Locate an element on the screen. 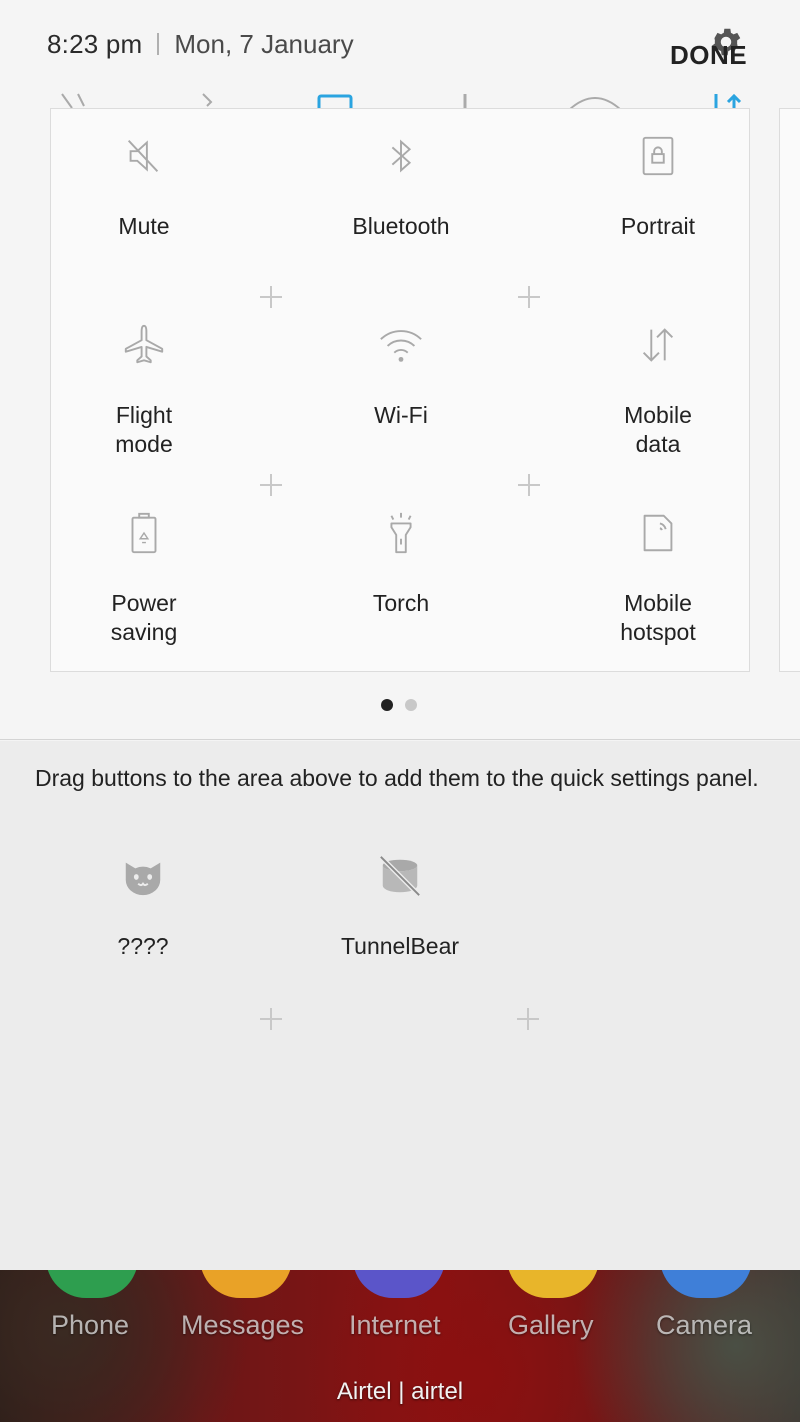 Image resolution: width=800 pixels, height=1422 pixels. date: Mon, 7 January is located at coordinates (264, 43).